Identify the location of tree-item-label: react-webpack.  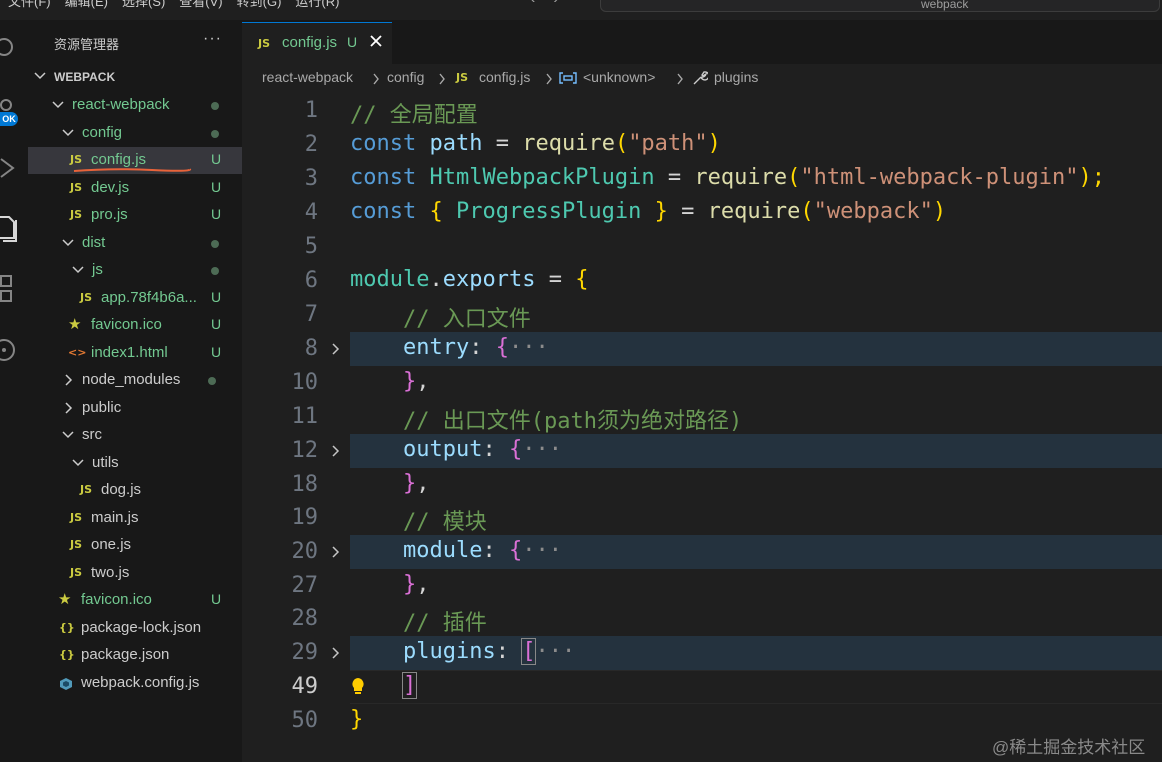
(121, 104).